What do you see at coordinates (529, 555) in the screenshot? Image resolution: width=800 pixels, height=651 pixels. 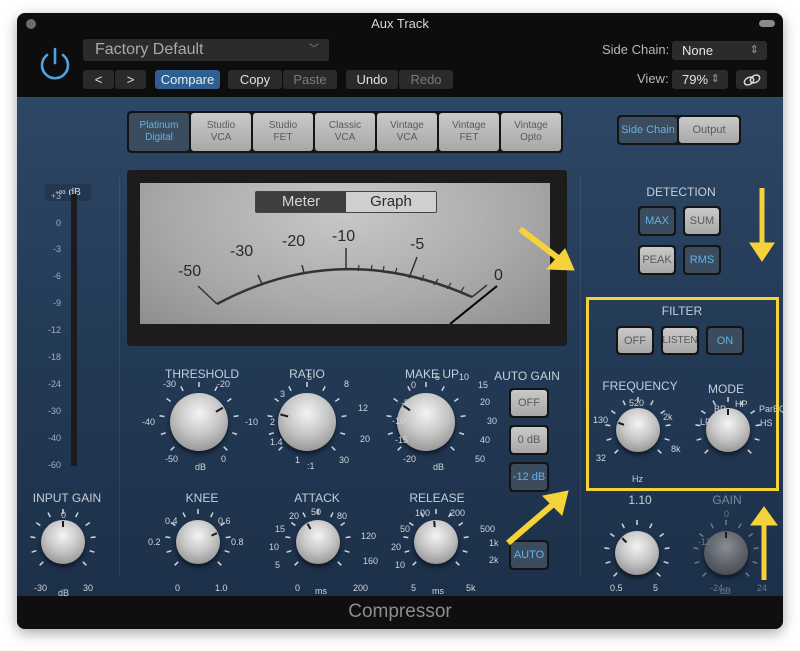 I see `auto-release-button: AUTO` at bounding box center [529, 555].